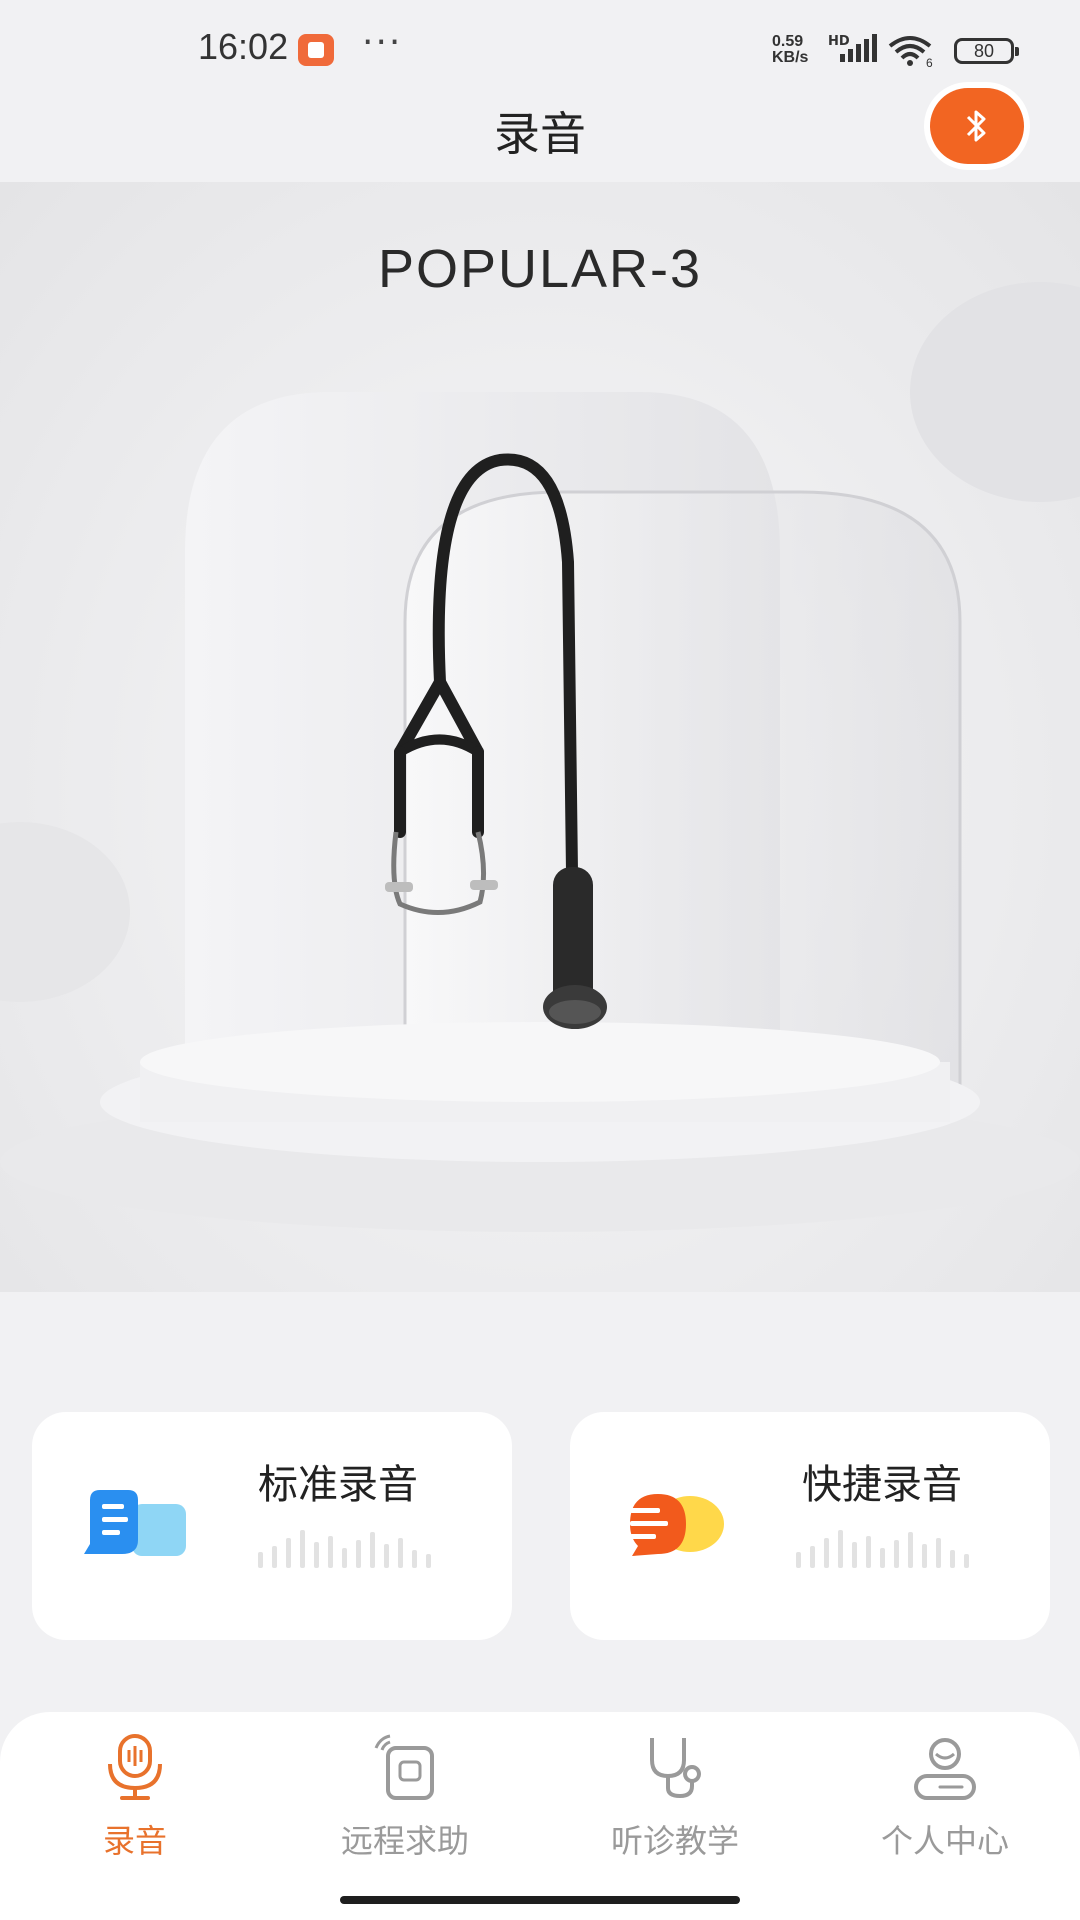  I want to click on quick-recording-title: 快捷录音, so click(882, 1485).